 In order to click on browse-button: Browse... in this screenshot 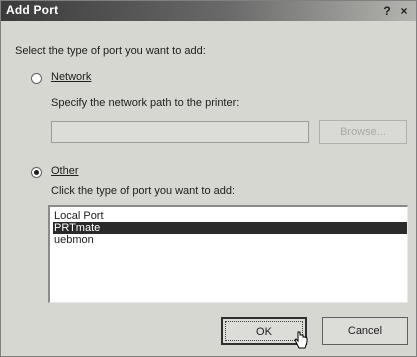, I will do `click(363, 132)`.